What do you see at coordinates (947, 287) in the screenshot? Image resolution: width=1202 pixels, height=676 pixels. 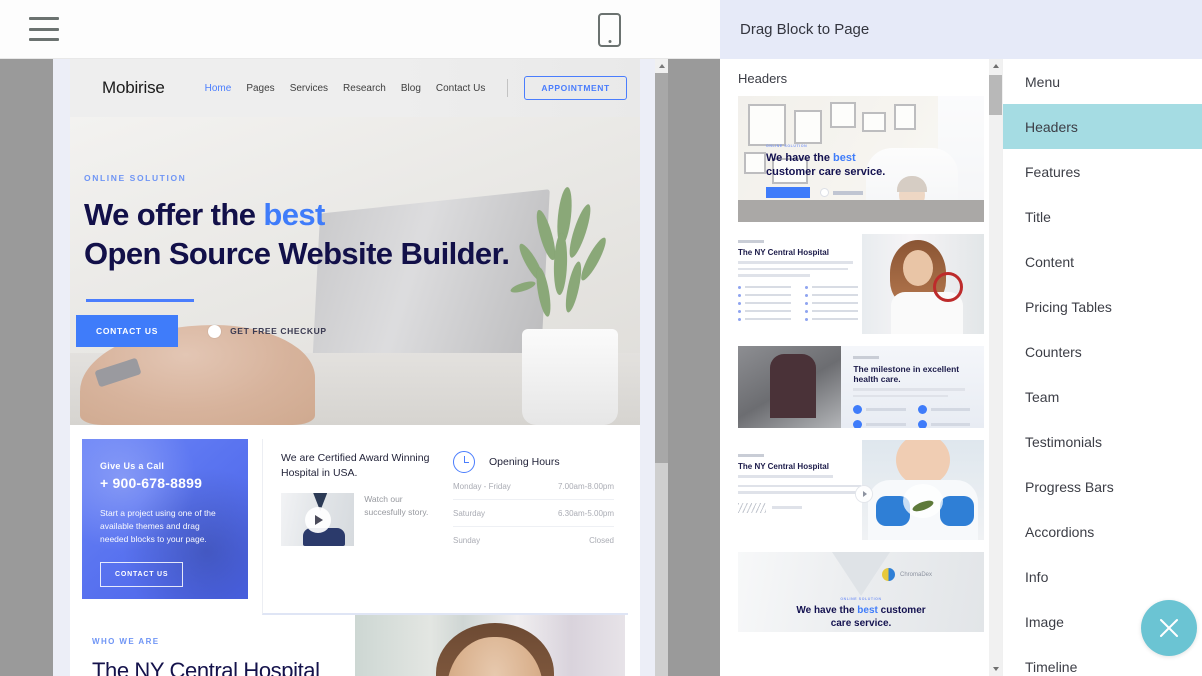 I see `stethoscope-icon` at bounding box center [947, 287].